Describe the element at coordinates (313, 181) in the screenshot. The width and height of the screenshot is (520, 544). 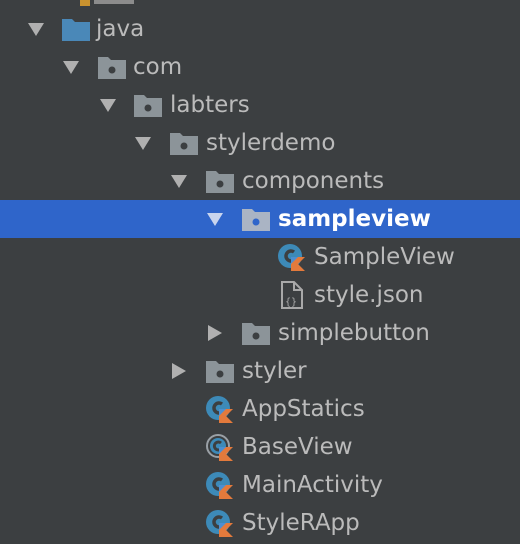
I see `tree-item-label: components` at that location.